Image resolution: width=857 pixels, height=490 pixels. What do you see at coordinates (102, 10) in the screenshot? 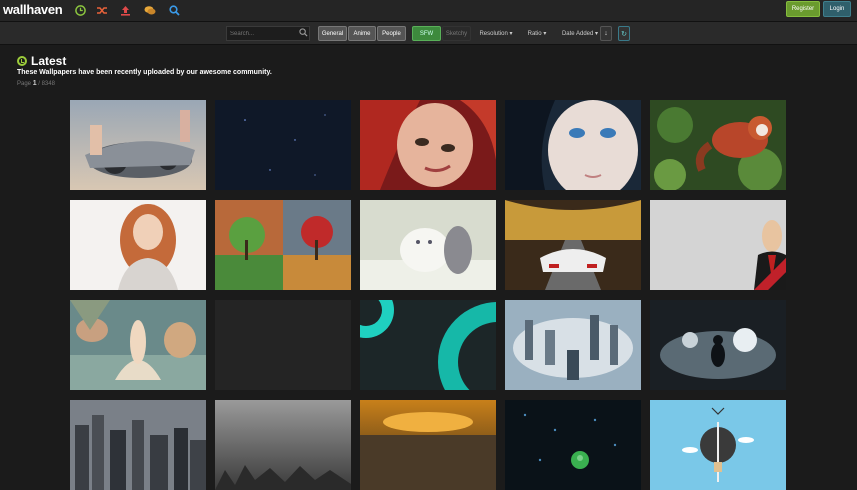
I see `random-icon` at bounding box center [102, 10].